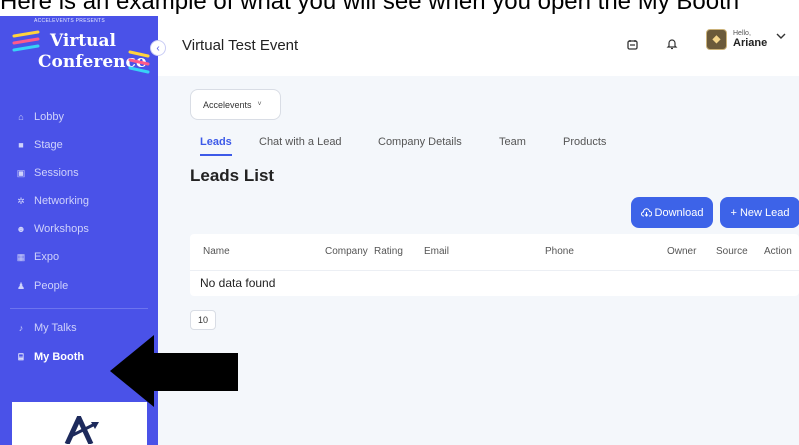  I want to click on person-icon: ♟, so click(21, 285).